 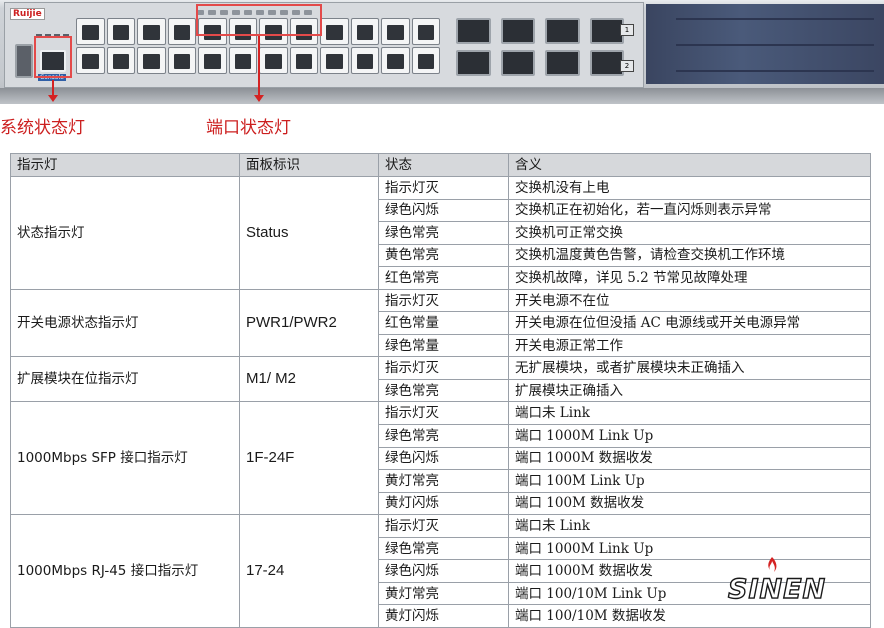 What do you see at coordinates (689, 481) in the screenshot?
I see `meaning-cell: 端口 100M Link Up` at bounding box center [689, 481].